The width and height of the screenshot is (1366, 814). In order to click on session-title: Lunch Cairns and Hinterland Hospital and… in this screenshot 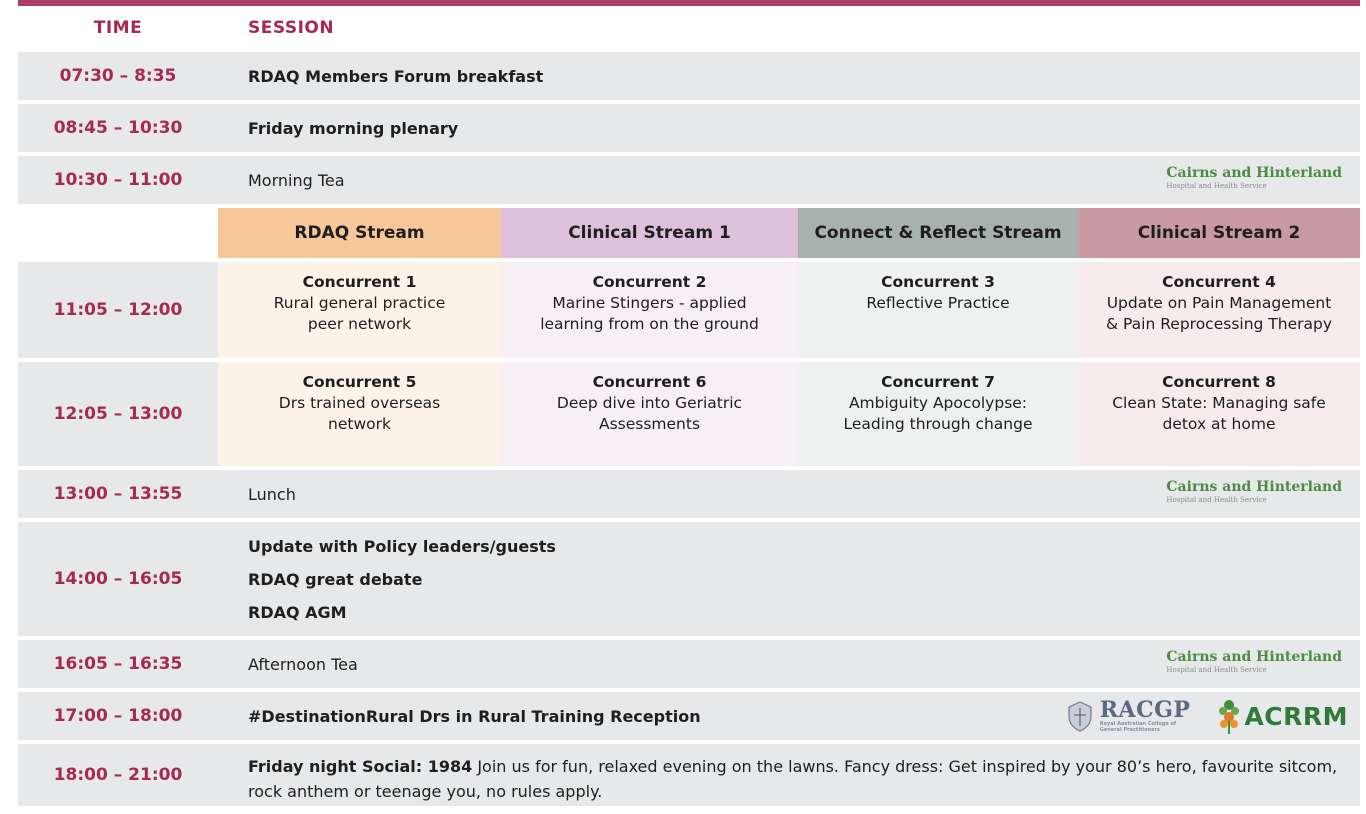, I will do `click(789, 494)`.